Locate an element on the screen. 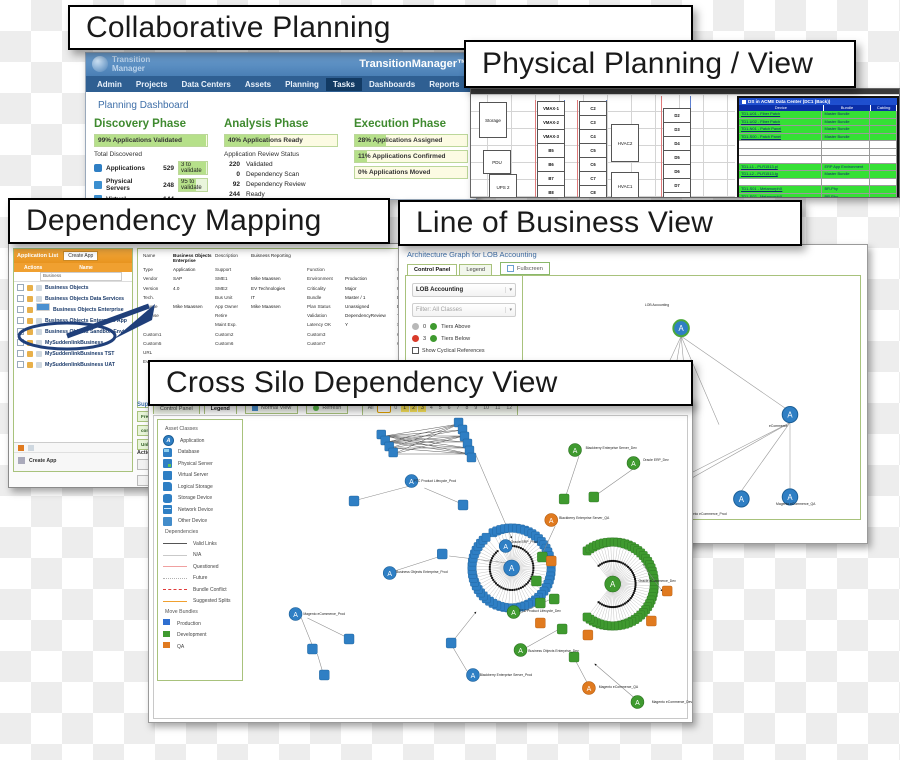 The height and width of the screenshot is (760, 900). class-filter-select: Filter: All Classes ▾ is located at coordinates (464, 310).